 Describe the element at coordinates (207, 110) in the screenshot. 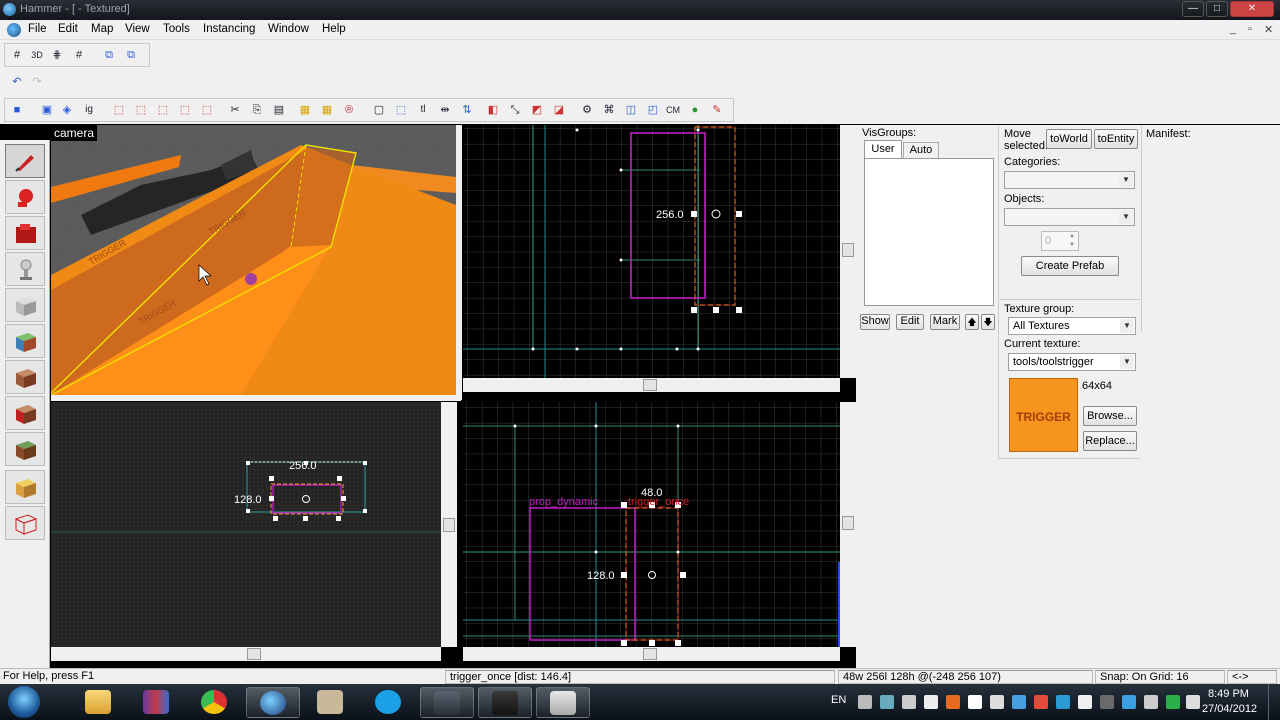

I see `quick-hide-icon: ⬚` at that location.